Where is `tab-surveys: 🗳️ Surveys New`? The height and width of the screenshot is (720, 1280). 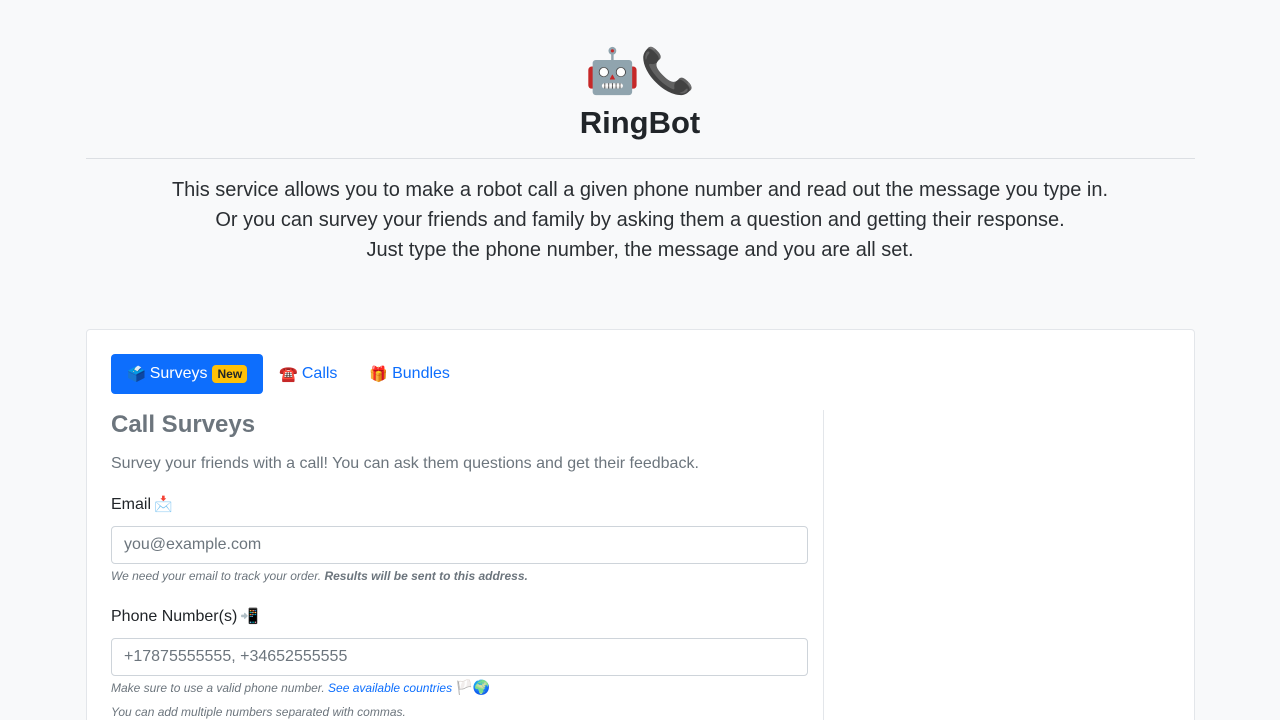
tab-surveys: 🗳️ Surveys New is located at coordinates (187, 374).